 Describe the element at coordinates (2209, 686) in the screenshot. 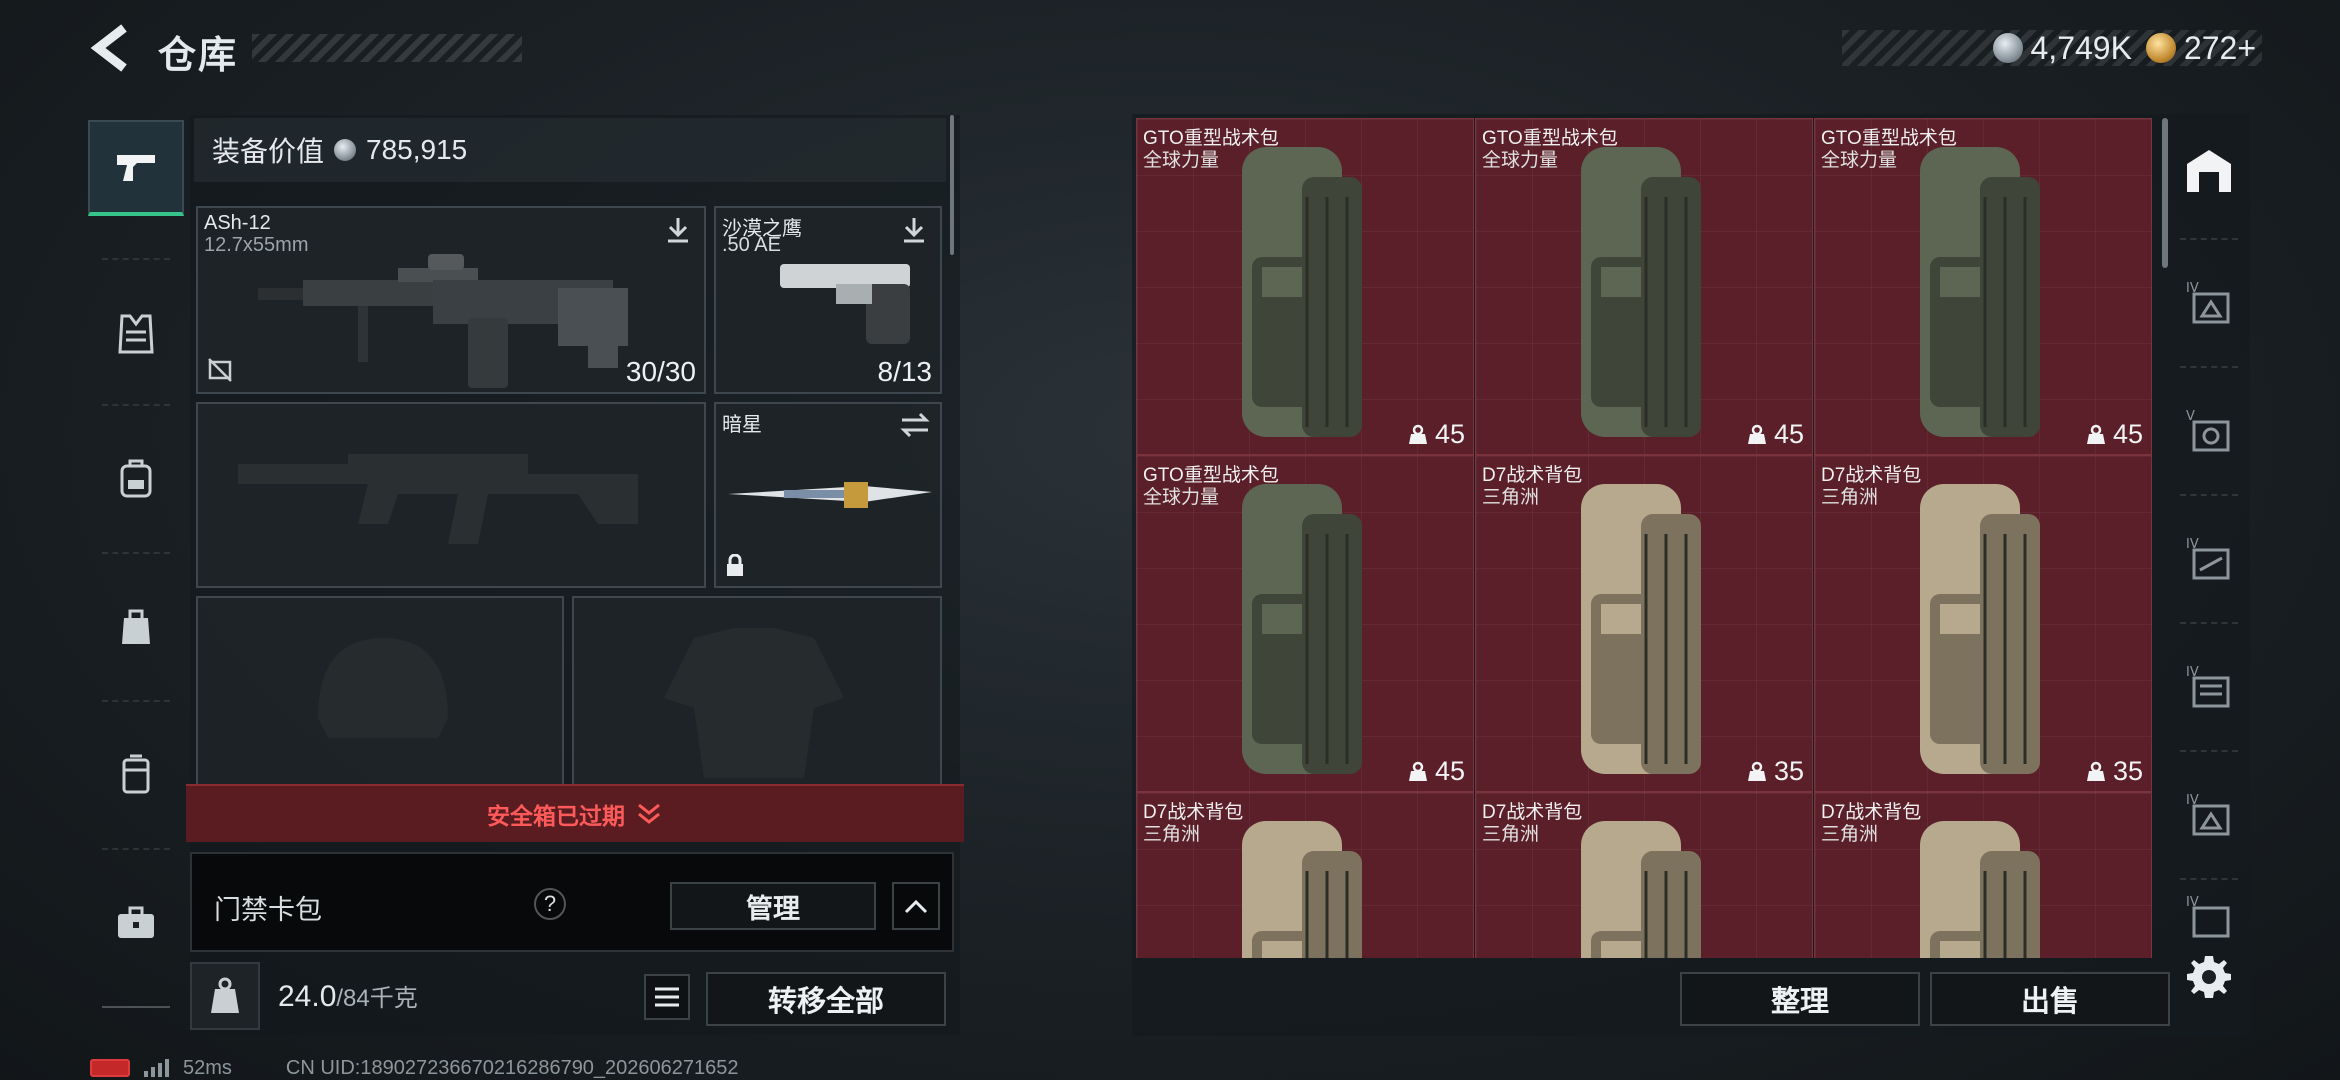

I see `storage-tab-4c: IV` at that location.